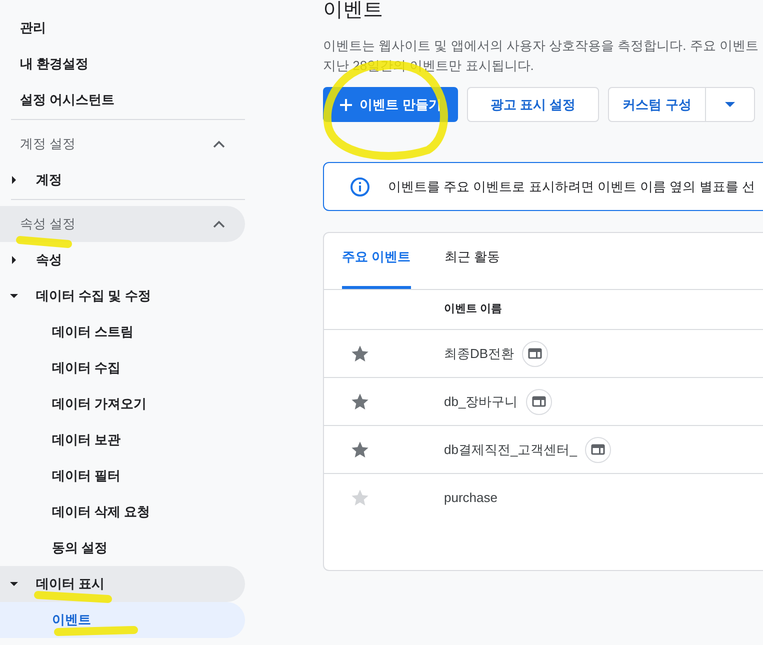  I want to click on info-text: 이벤트를 주요 이벤트로 표시하려면 이벤트 이름 옆의 별표를 선, so click(571, 187).